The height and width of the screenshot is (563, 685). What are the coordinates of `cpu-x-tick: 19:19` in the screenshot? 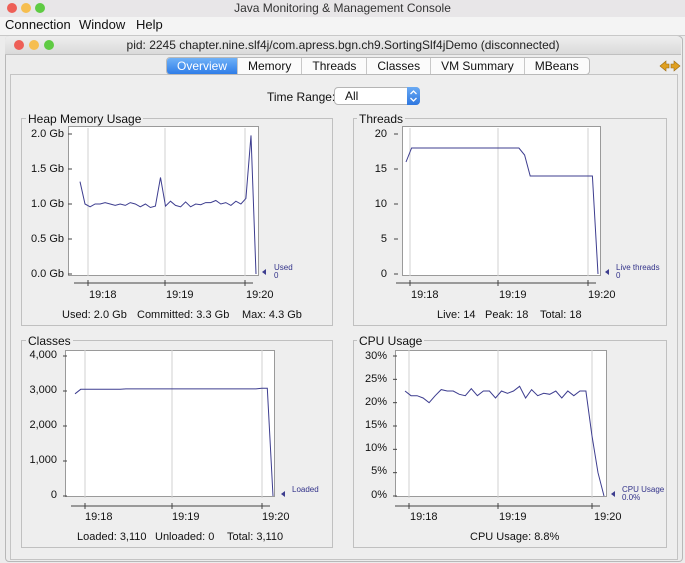 It's located at (513, 517).